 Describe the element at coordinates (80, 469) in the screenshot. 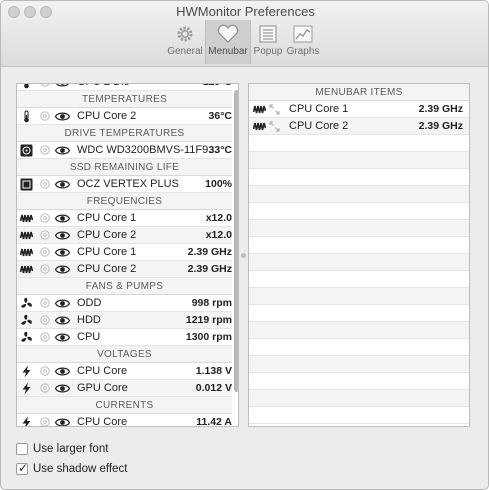

I see `shadow-effect-label: Use shadow effect` at that location.